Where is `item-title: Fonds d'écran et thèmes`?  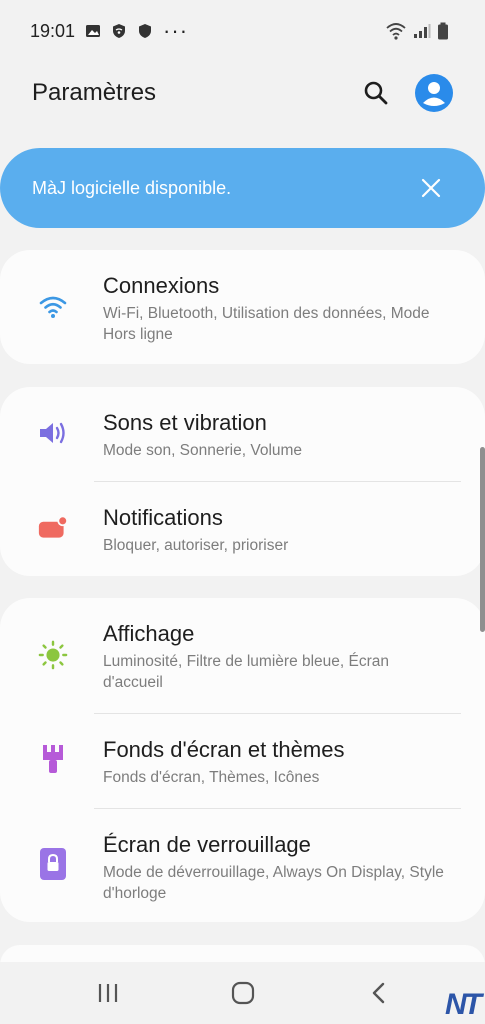
item-title: Fonds d'écran et thèmes is located at coordinates (224, 749).